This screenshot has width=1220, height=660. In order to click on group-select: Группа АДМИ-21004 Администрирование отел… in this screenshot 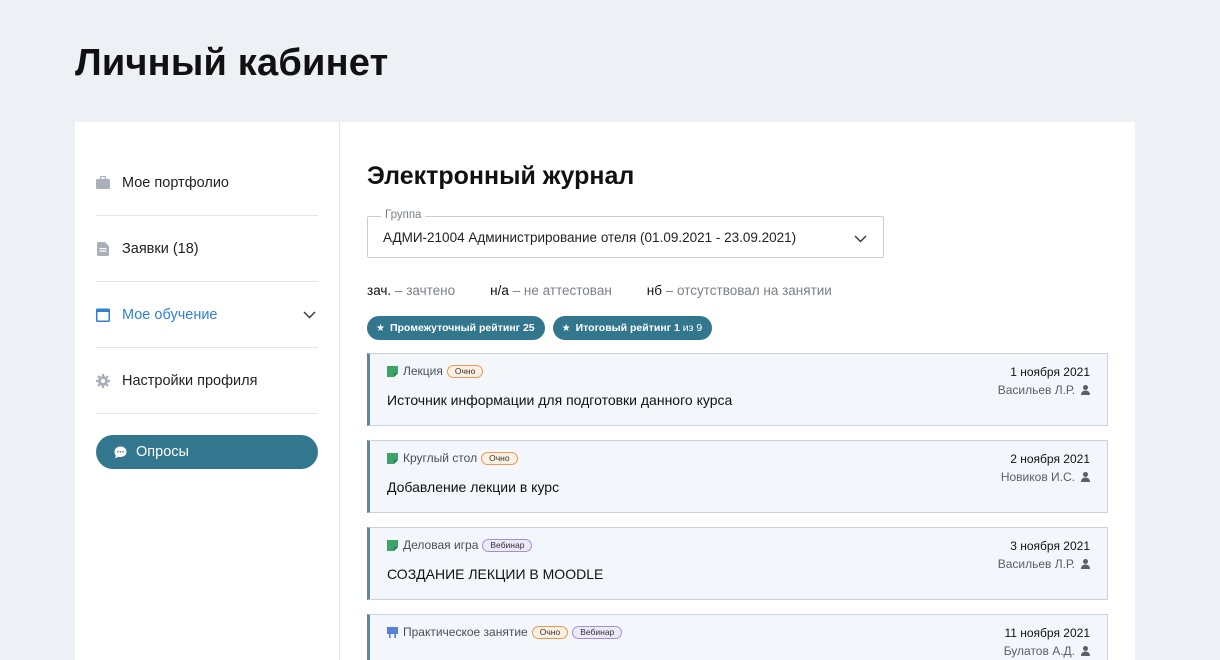, I will do `click(625, 233)`.